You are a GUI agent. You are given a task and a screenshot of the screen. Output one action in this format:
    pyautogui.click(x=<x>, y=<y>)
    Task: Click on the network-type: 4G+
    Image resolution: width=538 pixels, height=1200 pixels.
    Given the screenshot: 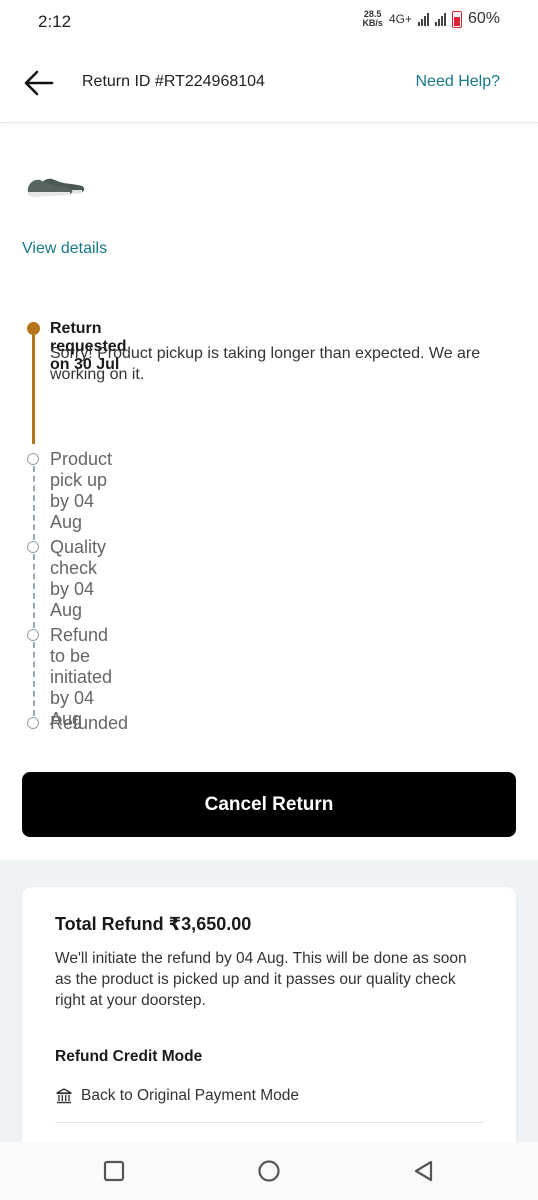 What is the action you would take?
    pyautogui.click(x=400, y=19)
    